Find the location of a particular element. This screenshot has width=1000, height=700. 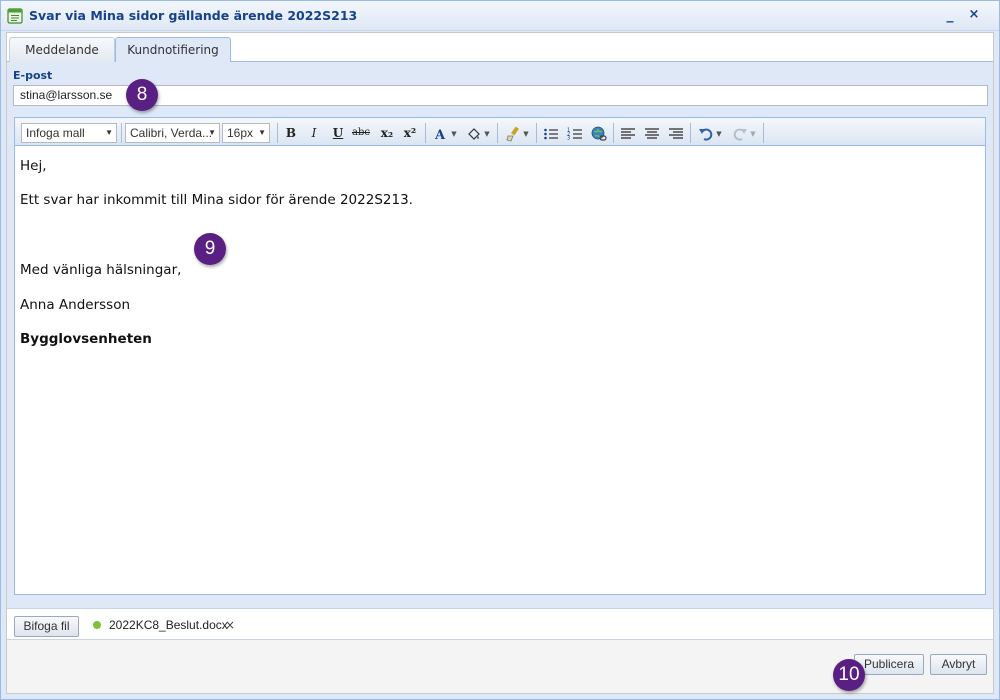

tab-meddelande: Meddelande is located at coordinates (62, 50).